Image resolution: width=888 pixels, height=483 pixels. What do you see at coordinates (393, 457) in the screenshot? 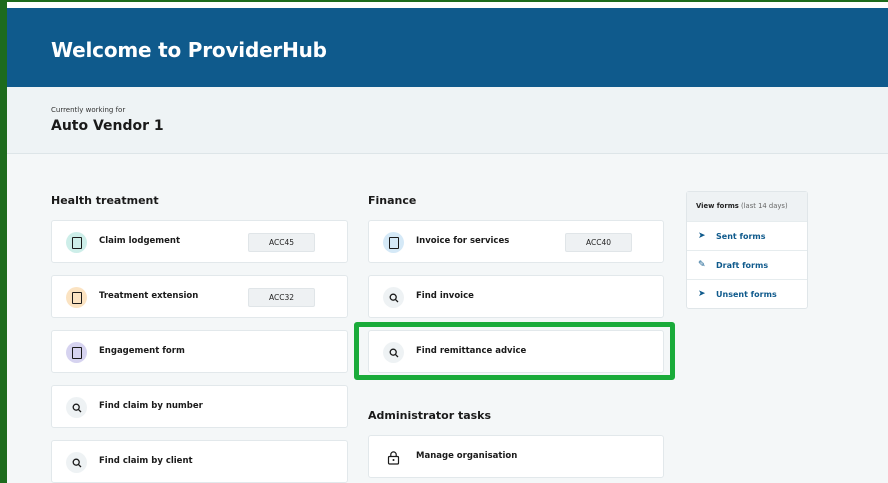
I see `lock-icon` at bounding box center [393, 457].